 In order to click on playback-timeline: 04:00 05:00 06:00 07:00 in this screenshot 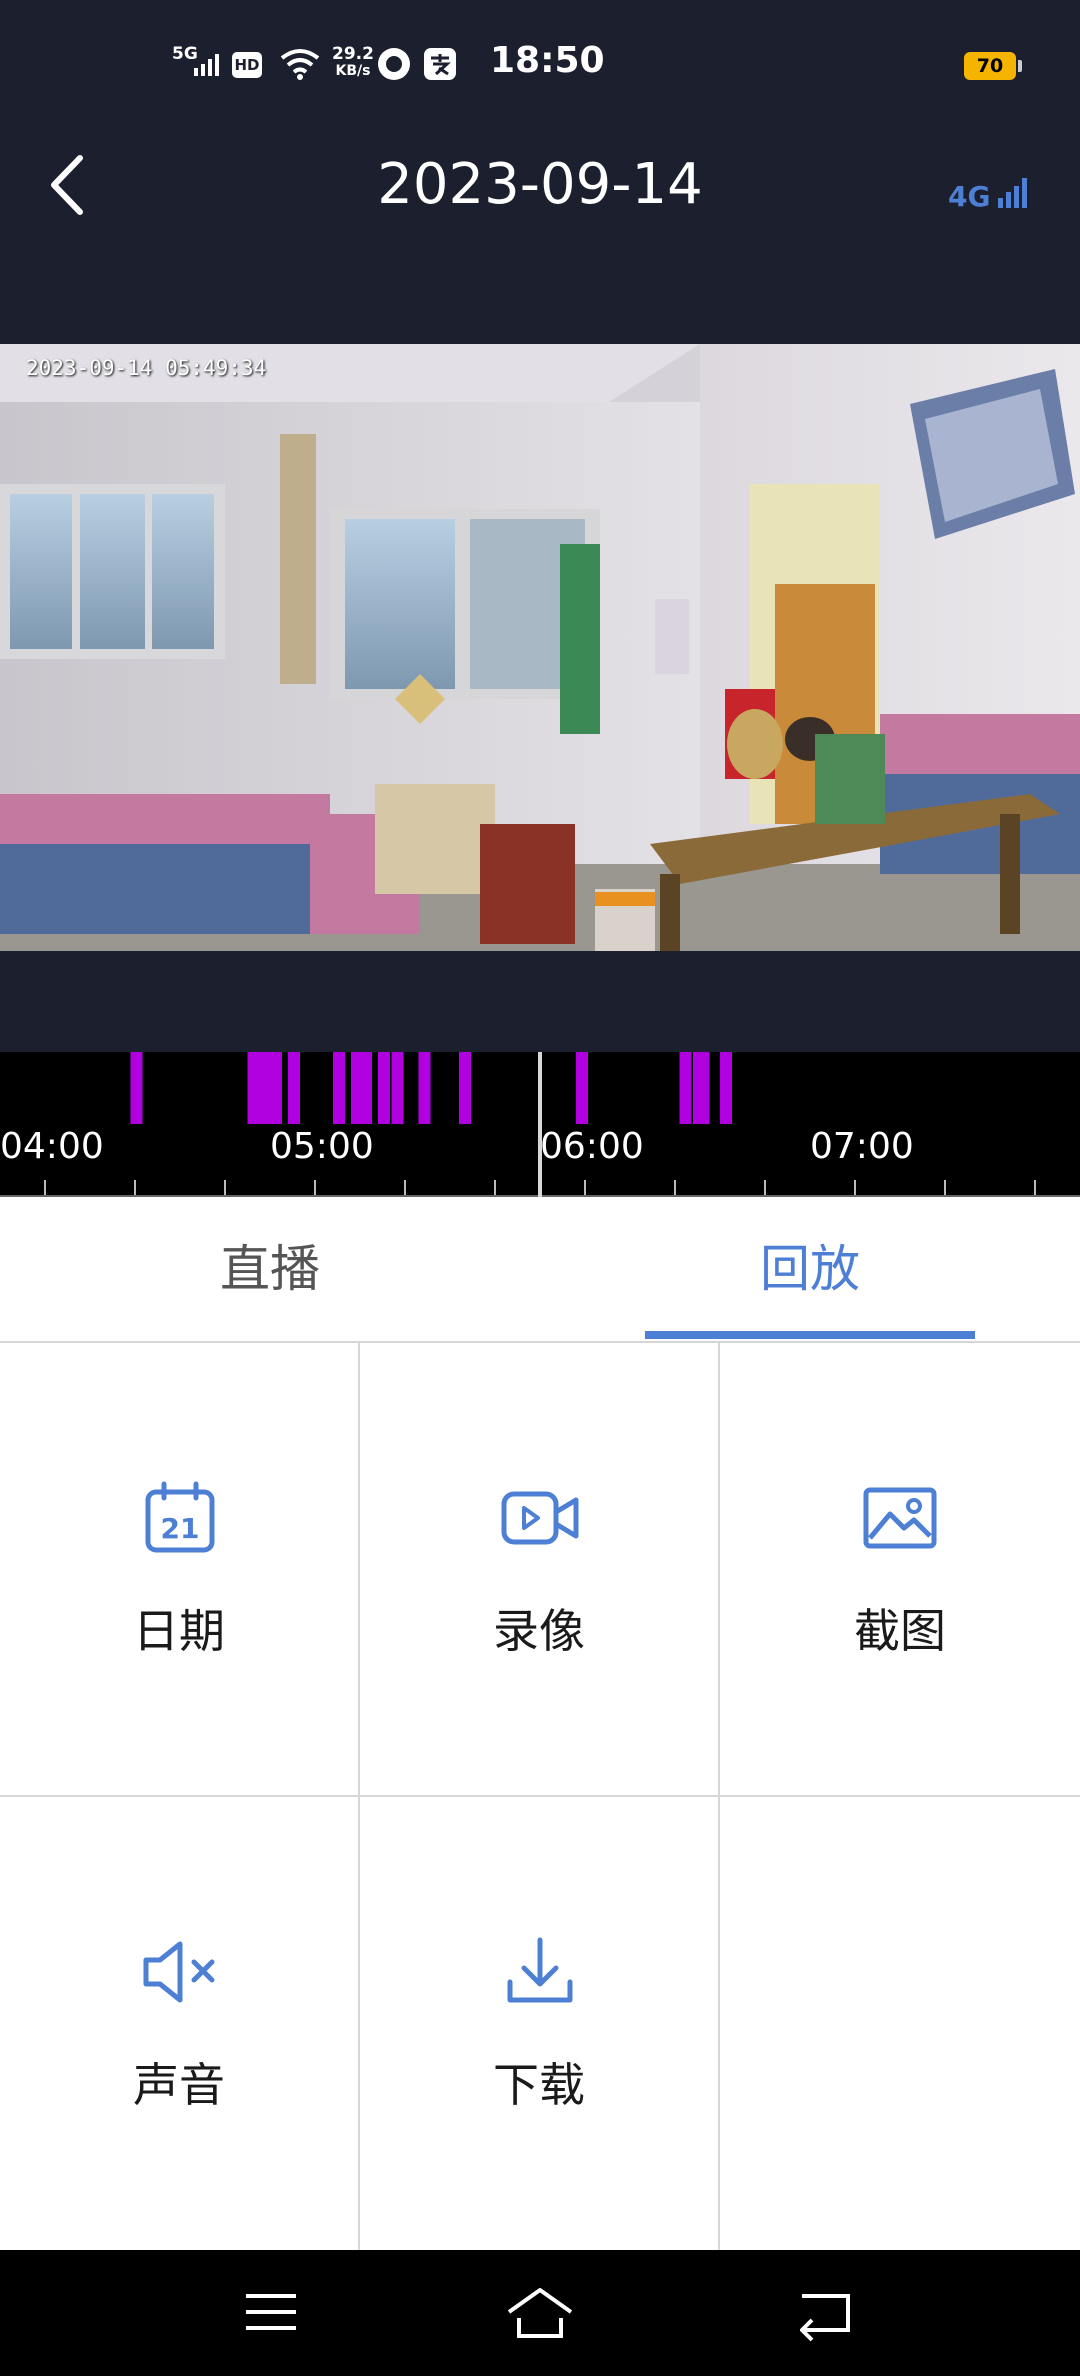, I will do `click(540, 1124)`.